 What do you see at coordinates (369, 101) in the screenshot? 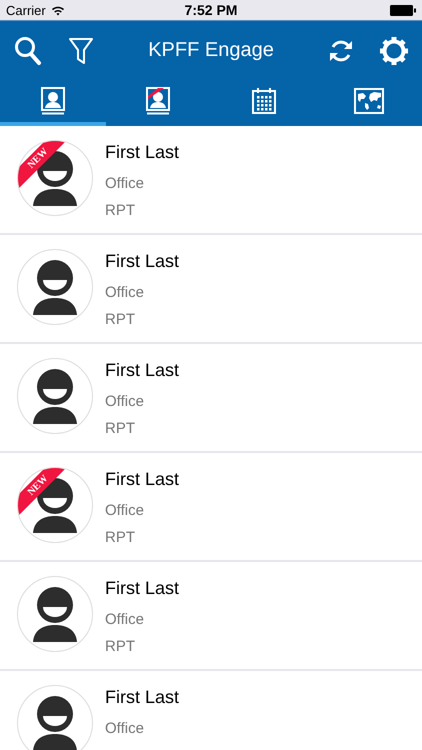
I see `world-map-icon` at bounding box center [369, 101].